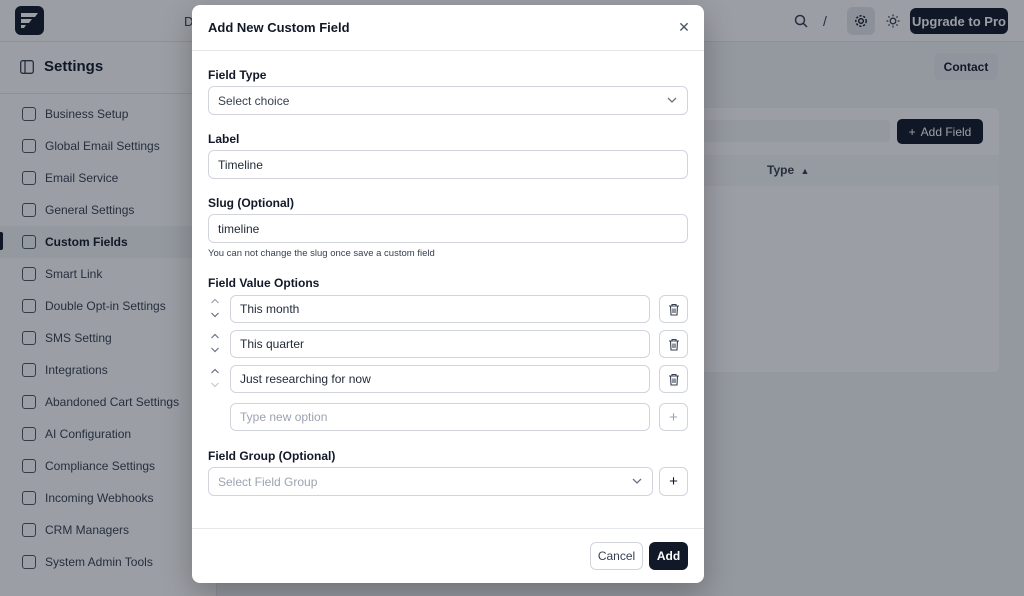 The height and width of the screenshot is (596, 1024). Describe the element at coordinates (305, 379) in the screenshot. I see `option-value: Just researching for now` at that location.